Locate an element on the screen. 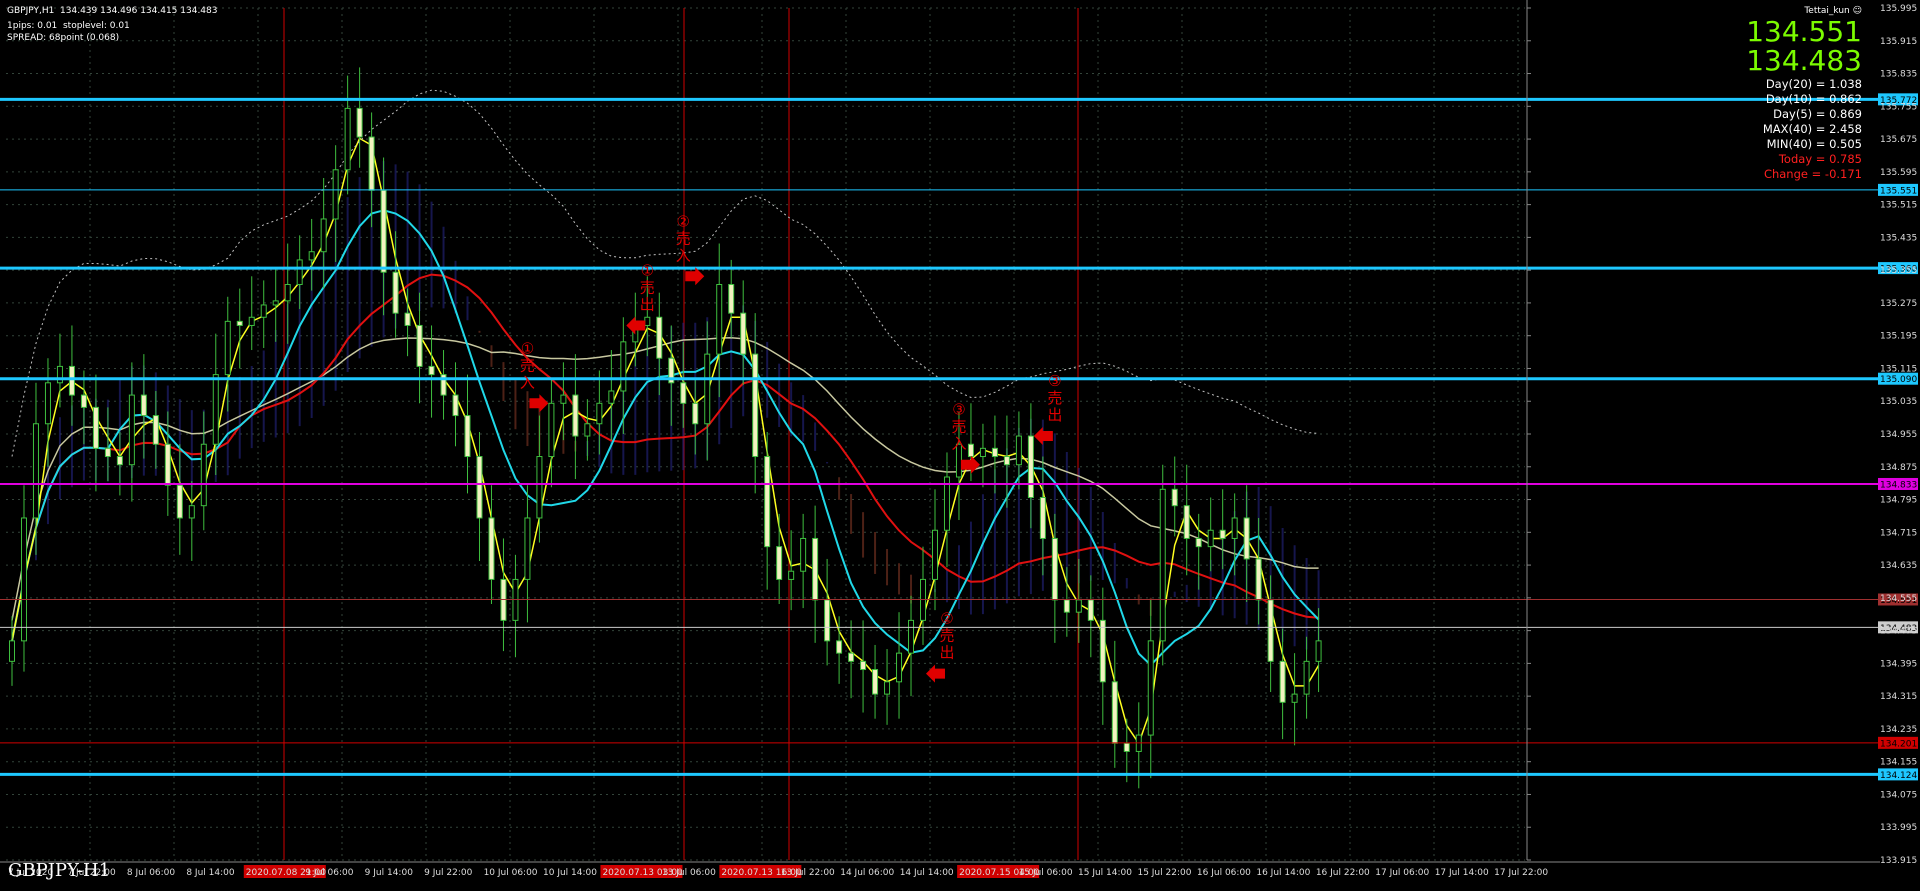 The image size is (1920, 891). y-tick-label: 134.795 is located at coordinates (1898, 501).